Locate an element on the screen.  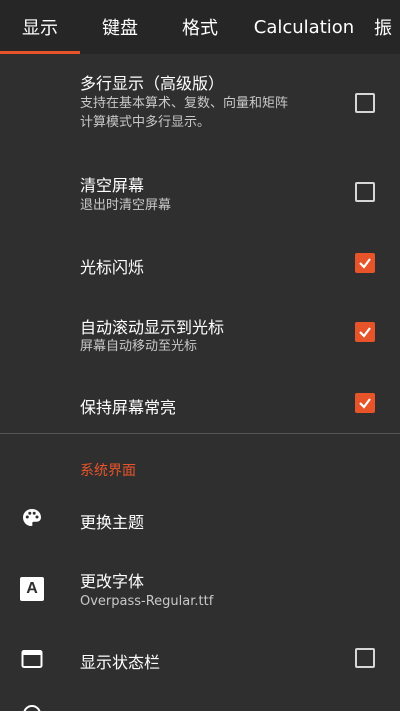
setting-title: 多行显示（高级版） is located at coordinates (152, 83).